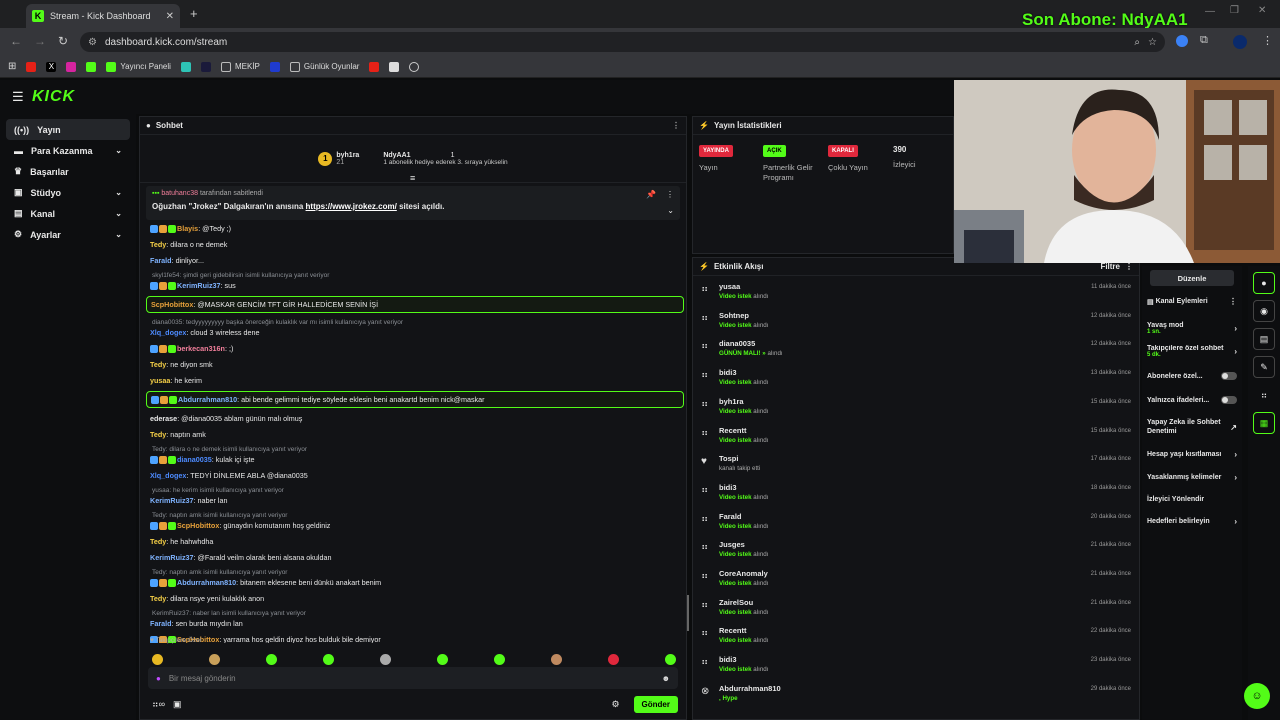 The height and width of the screenshot is (720, 1280). Describe the element at coordinates (92, 42) in the screenshot. I see `site-info-icon: ⚙` at that location.